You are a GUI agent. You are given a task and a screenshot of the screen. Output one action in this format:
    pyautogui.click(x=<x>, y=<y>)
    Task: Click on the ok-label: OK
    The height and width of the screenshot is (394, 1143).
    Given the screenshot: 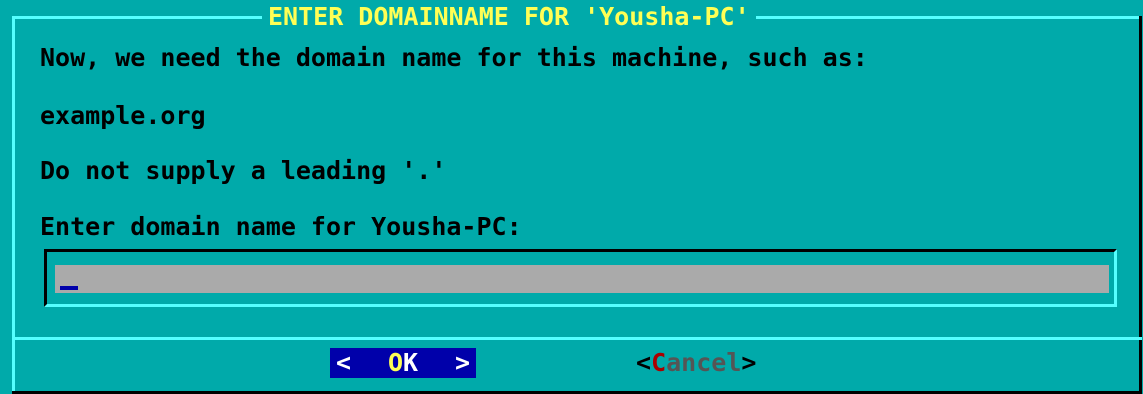 What is the action you would take?
    pyautogui.click(x=403, y=363)
    